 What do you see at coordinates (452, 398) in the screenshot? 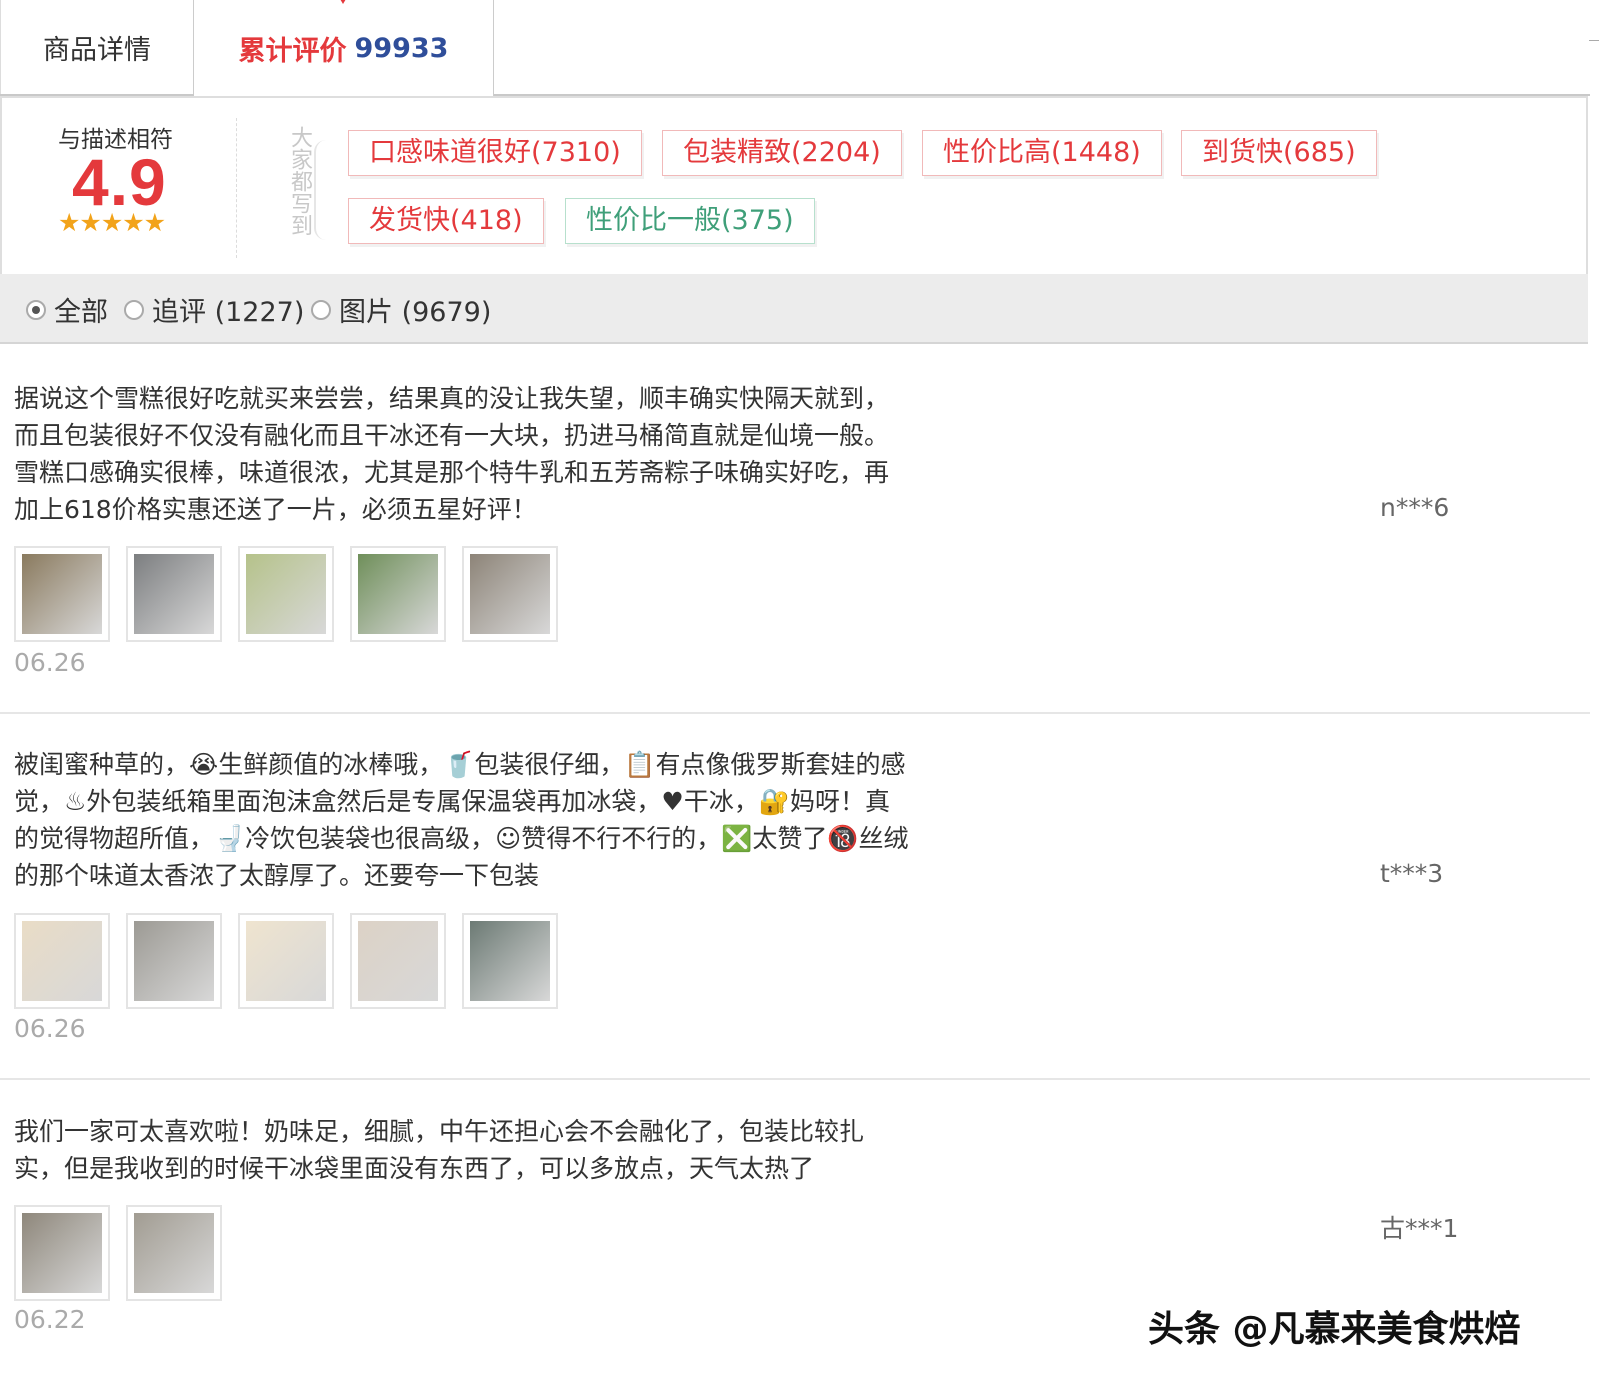
I see `review-text-line: 据说这个雪糕很好吃就买来尝尝，结果真的没让我失望，顺丰确实快隔天就到，` at bounding box center [452, 398].